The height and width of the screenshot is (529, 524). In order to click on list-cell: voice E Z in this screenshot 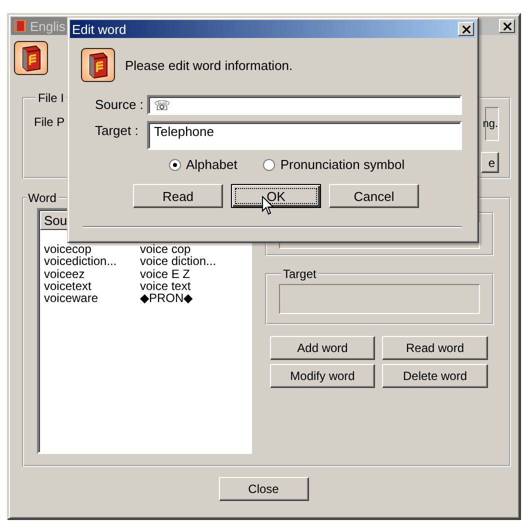, I will do `click(165, 274)`.